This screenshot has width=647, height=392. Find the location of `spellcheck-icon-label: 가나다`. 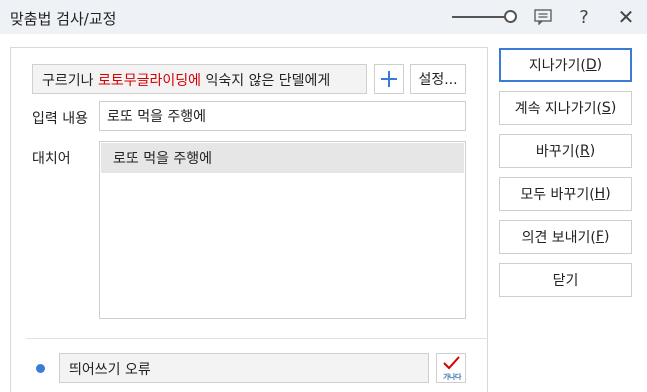

spellcheck-icon-label: 가나다 is located at coordinates (452, 377).